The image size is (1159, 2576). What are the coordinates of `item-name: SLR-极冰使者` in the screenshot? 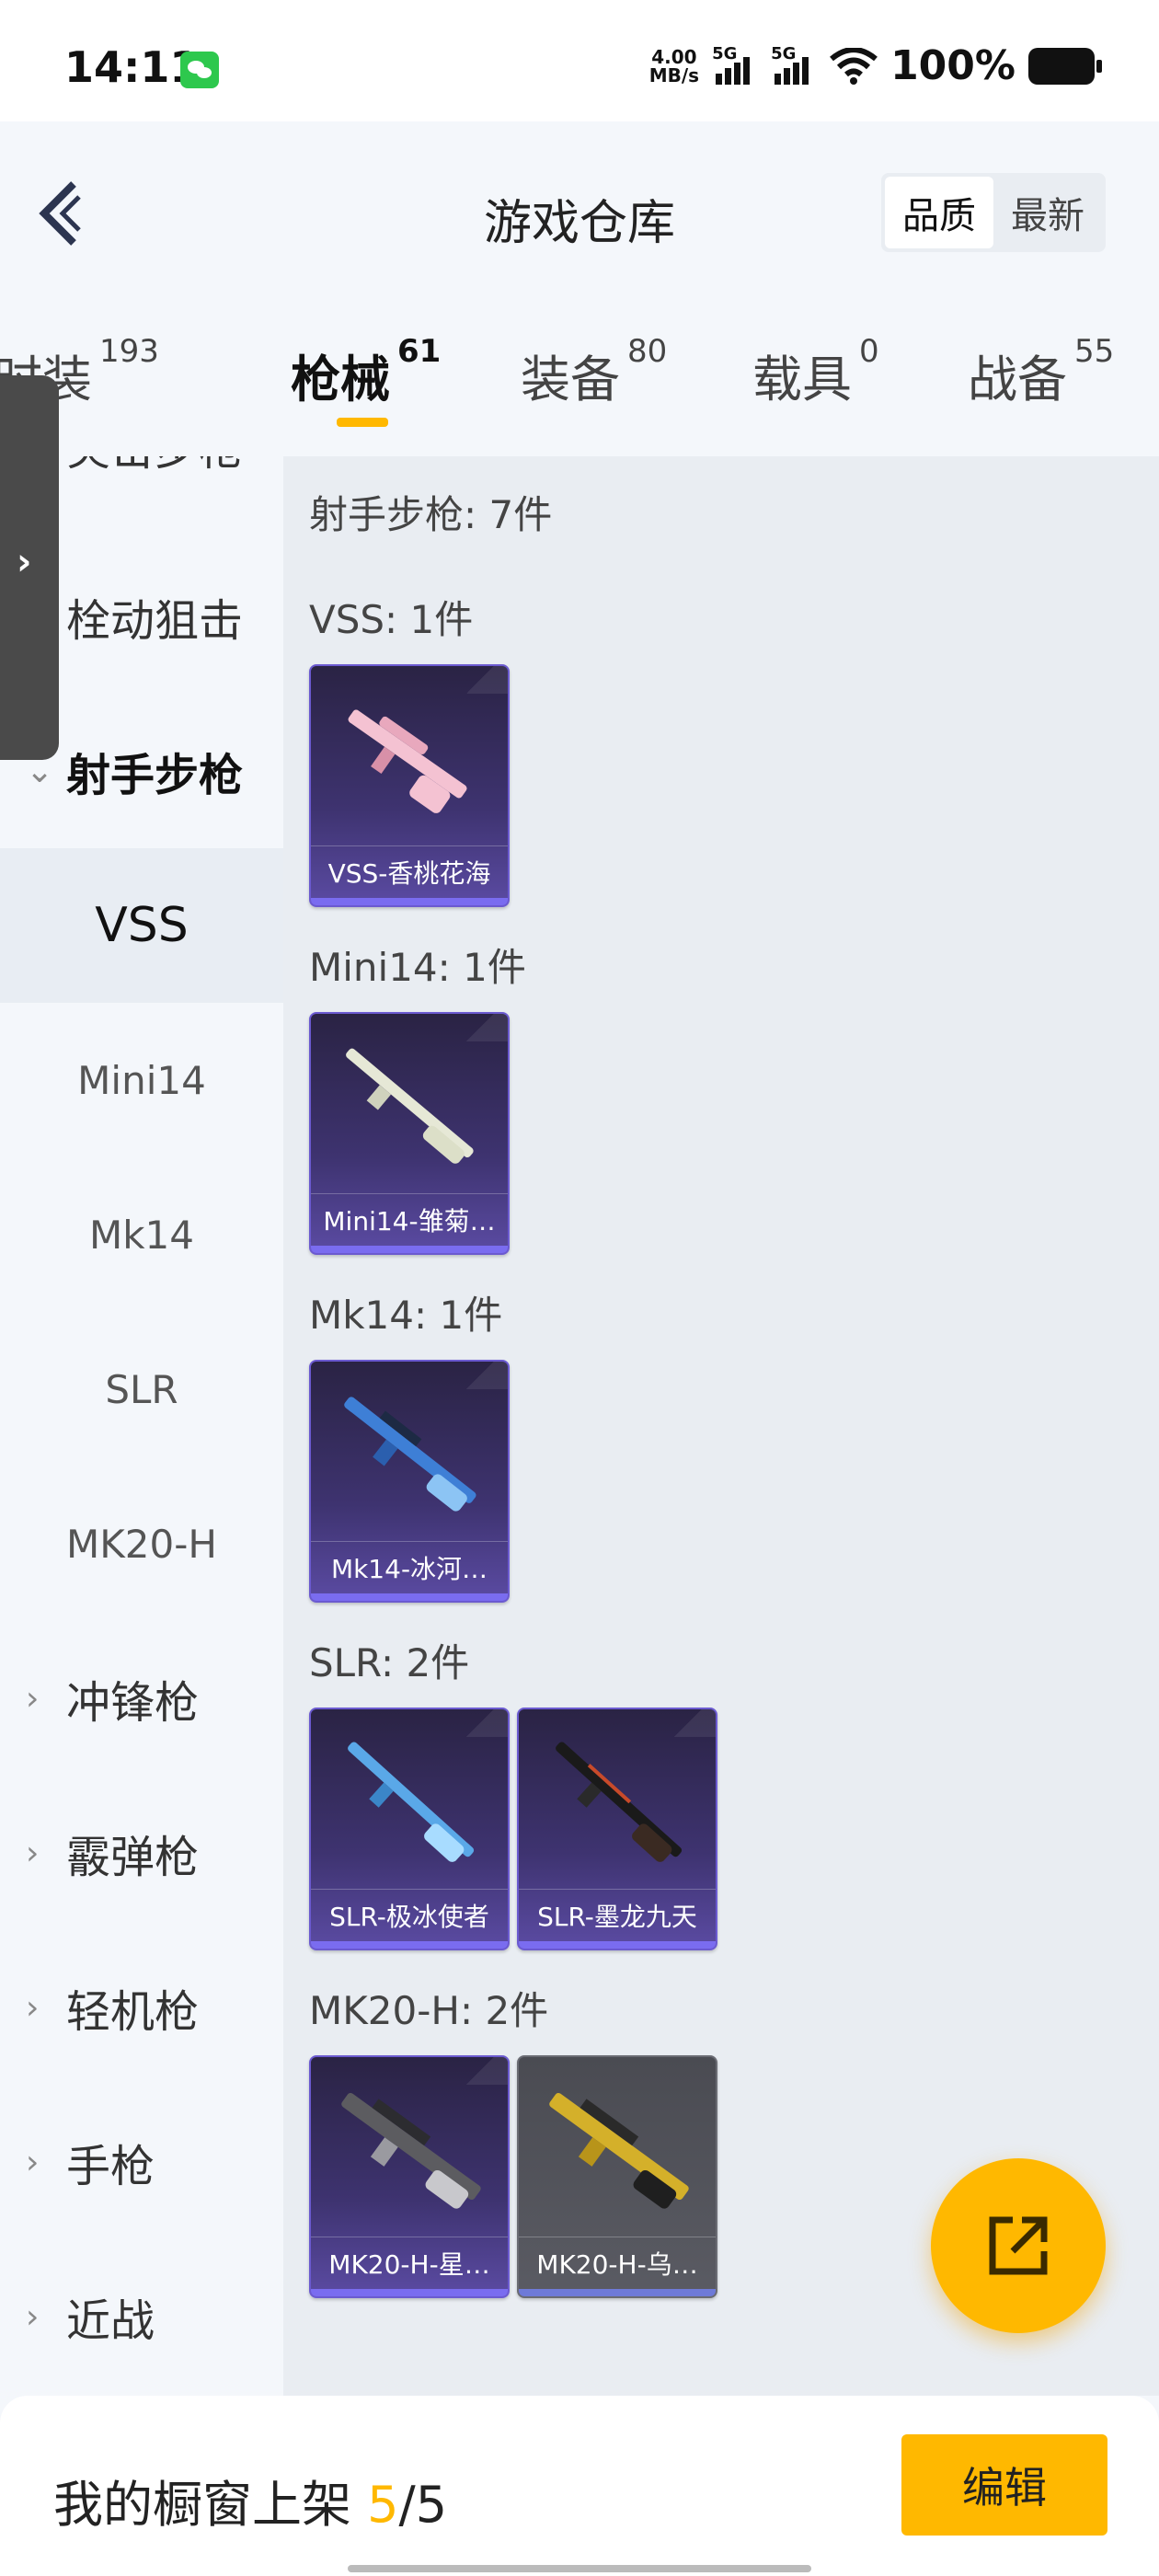 It's located at (409, 1915).